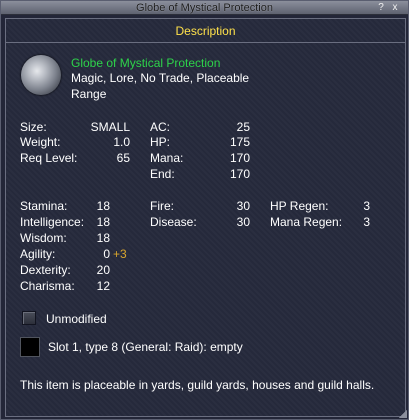 This screenshot has height=420, width=409. I want to click on weight-label: Weight:, so click(40, 142).